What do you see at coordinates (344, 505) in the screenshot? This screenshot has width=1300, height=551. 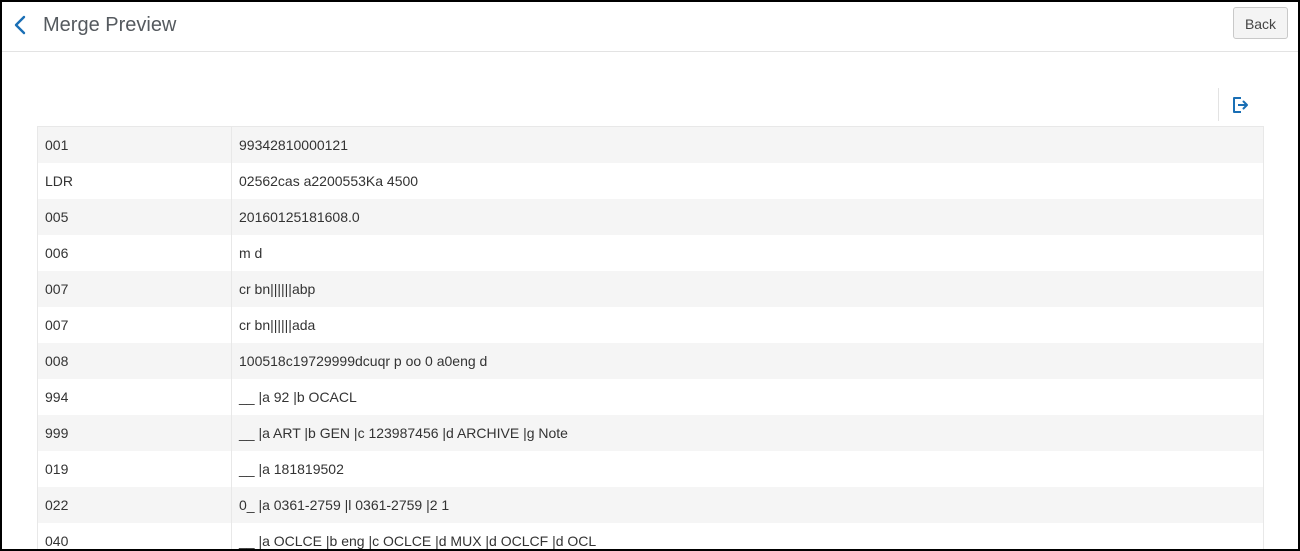 I see `field-value: 0_ |a 0361-2759 |l 0361-2759 |2 1` at bounding box center [344, 505].